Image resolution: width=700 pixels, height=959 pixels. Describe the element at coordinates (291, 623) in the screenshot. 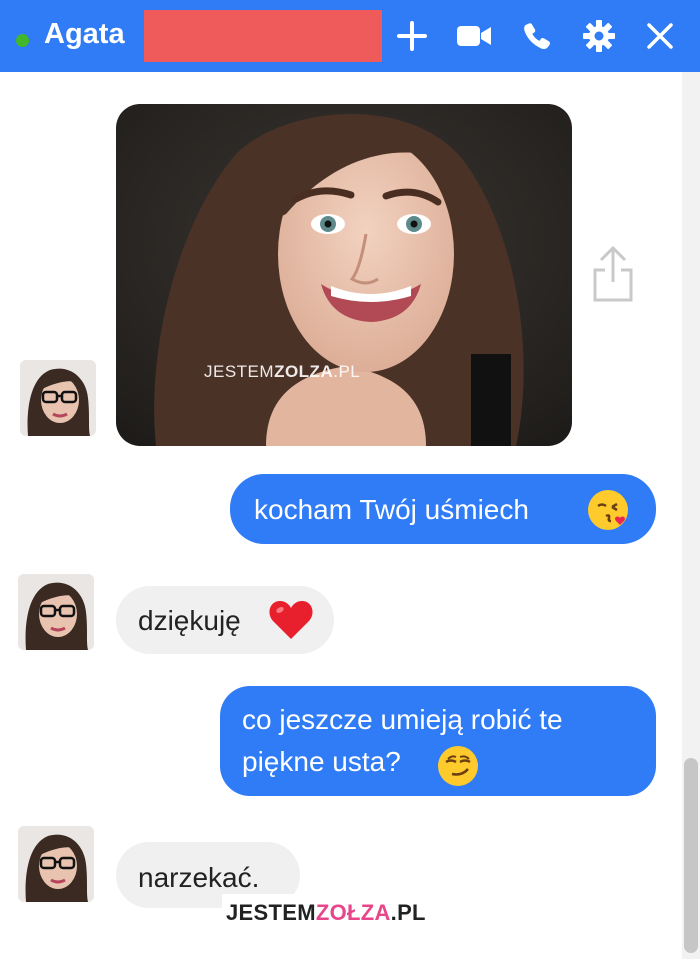

I see `red-heart-emoji` at that location.